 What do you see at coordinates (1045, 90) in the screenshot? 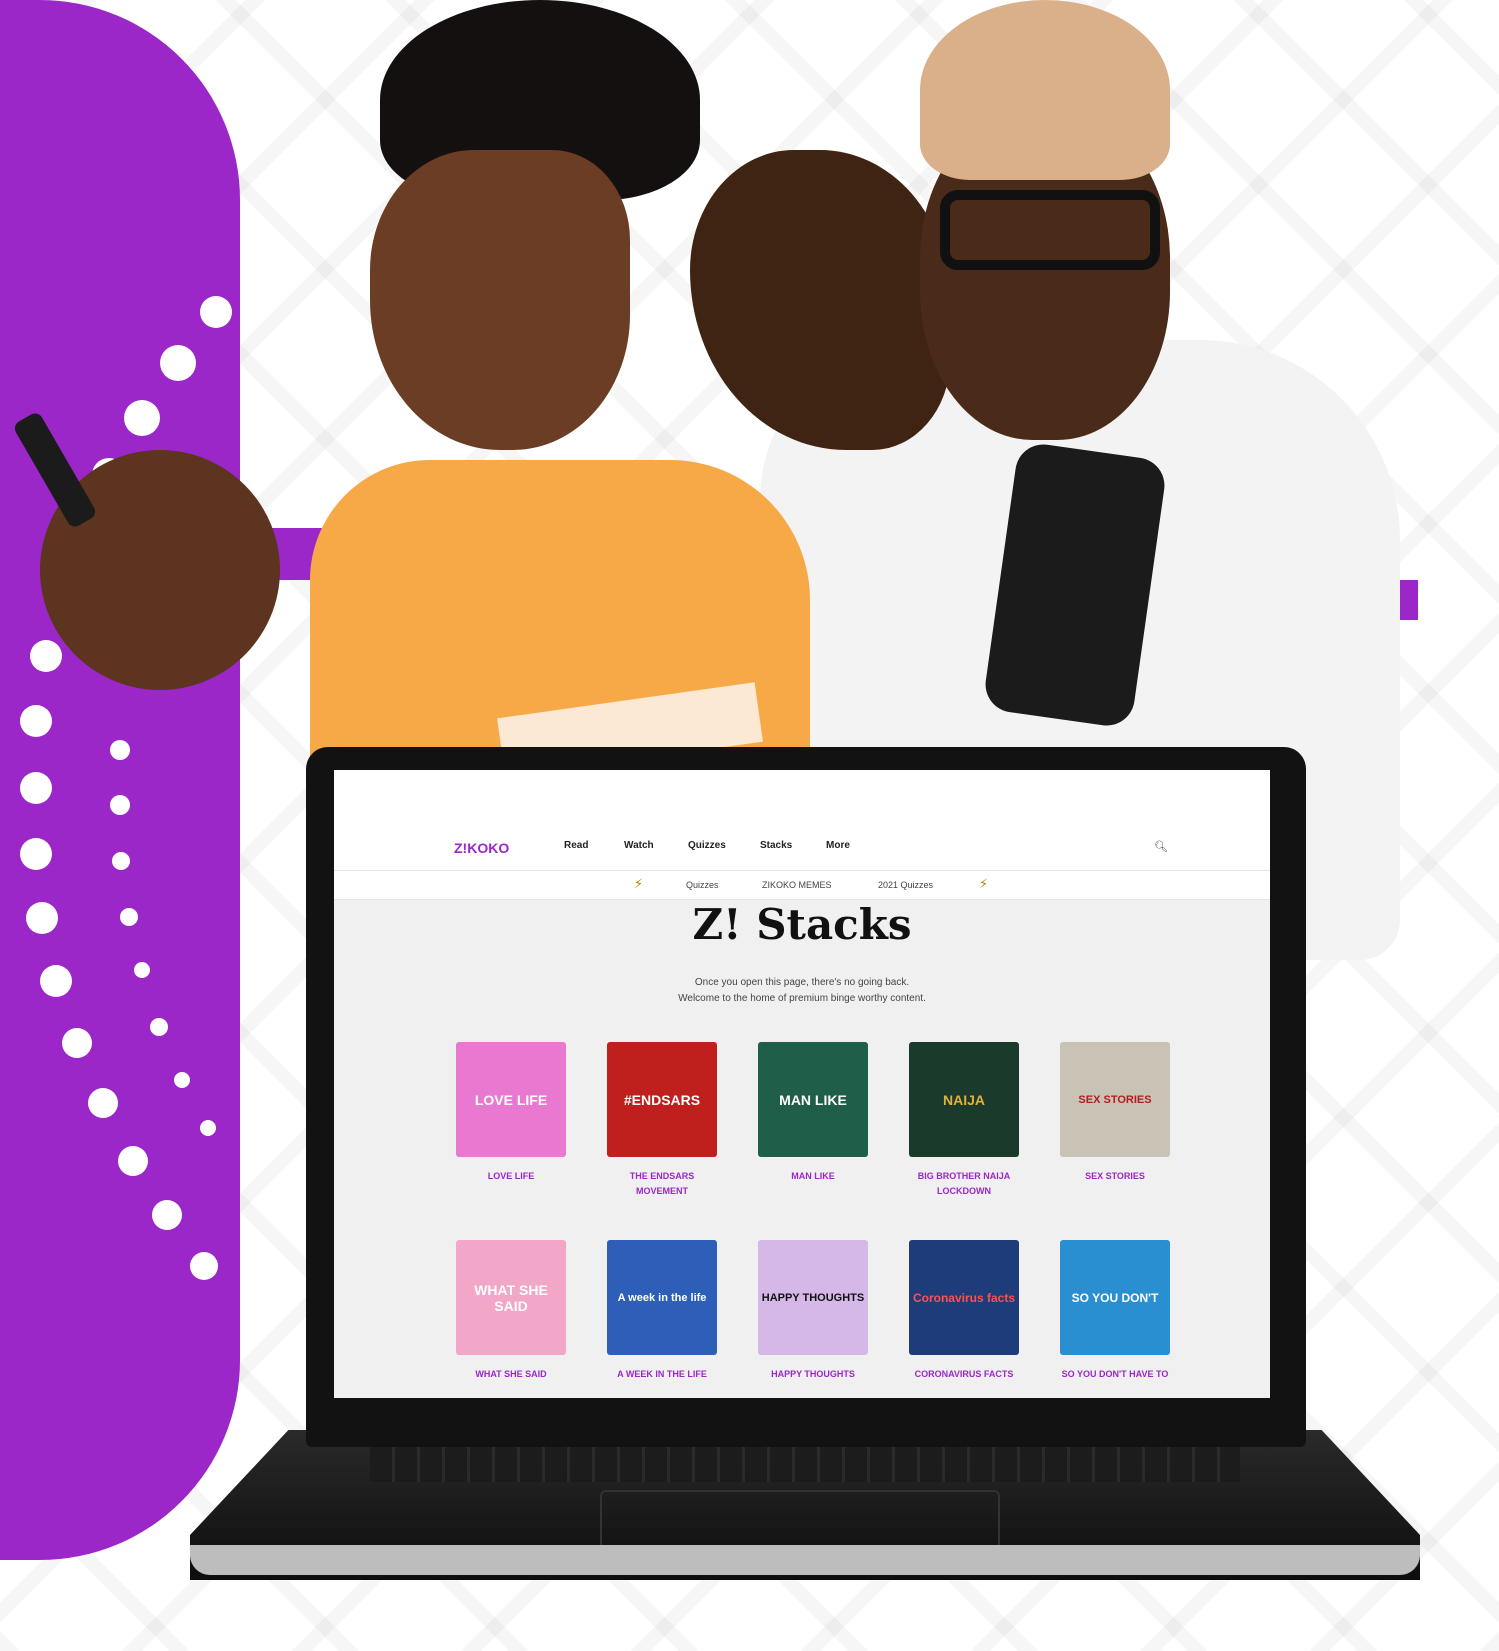
I see `man-hair` at bounding box center [1045, 90].